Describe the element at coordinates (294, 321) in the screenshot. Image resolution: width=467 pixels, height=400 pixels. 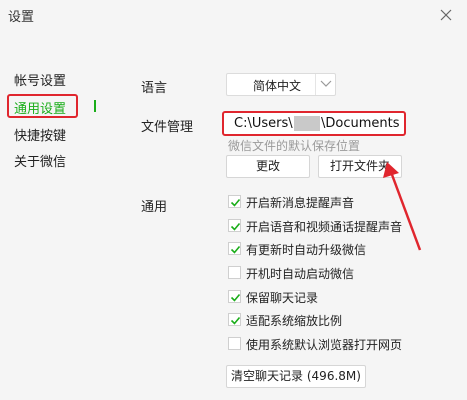
I see `option-label: 适配系统缩放比例` at that location.